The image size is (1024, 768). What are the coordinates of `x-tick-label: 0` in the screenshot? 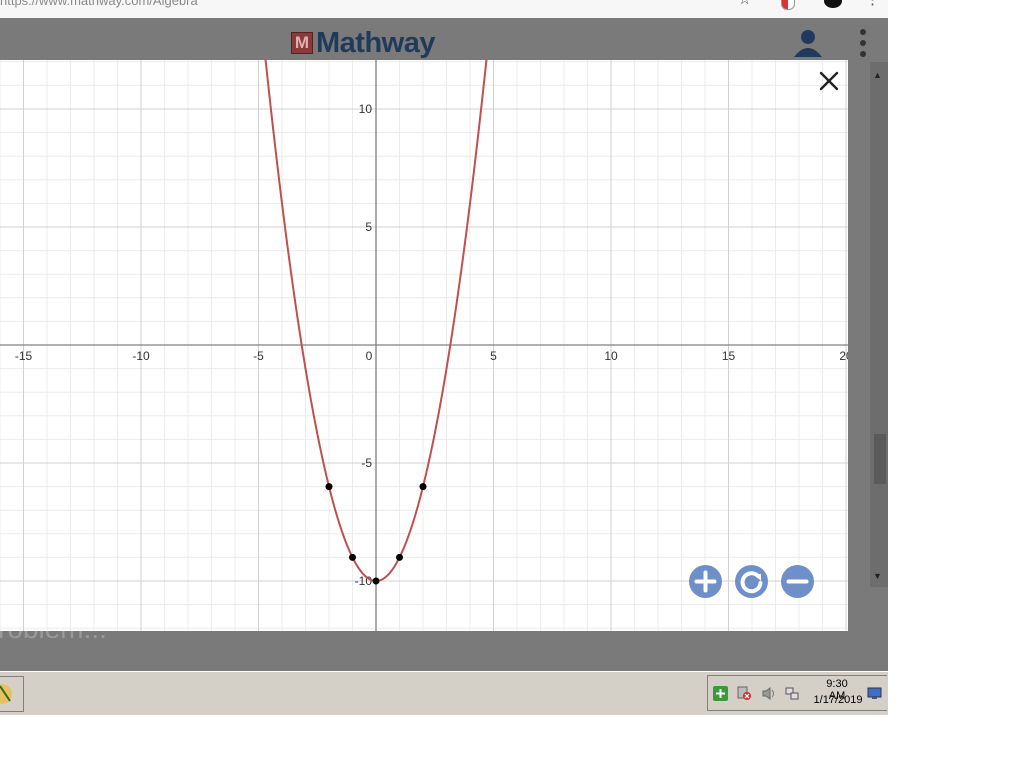 It's located at (369, 356).